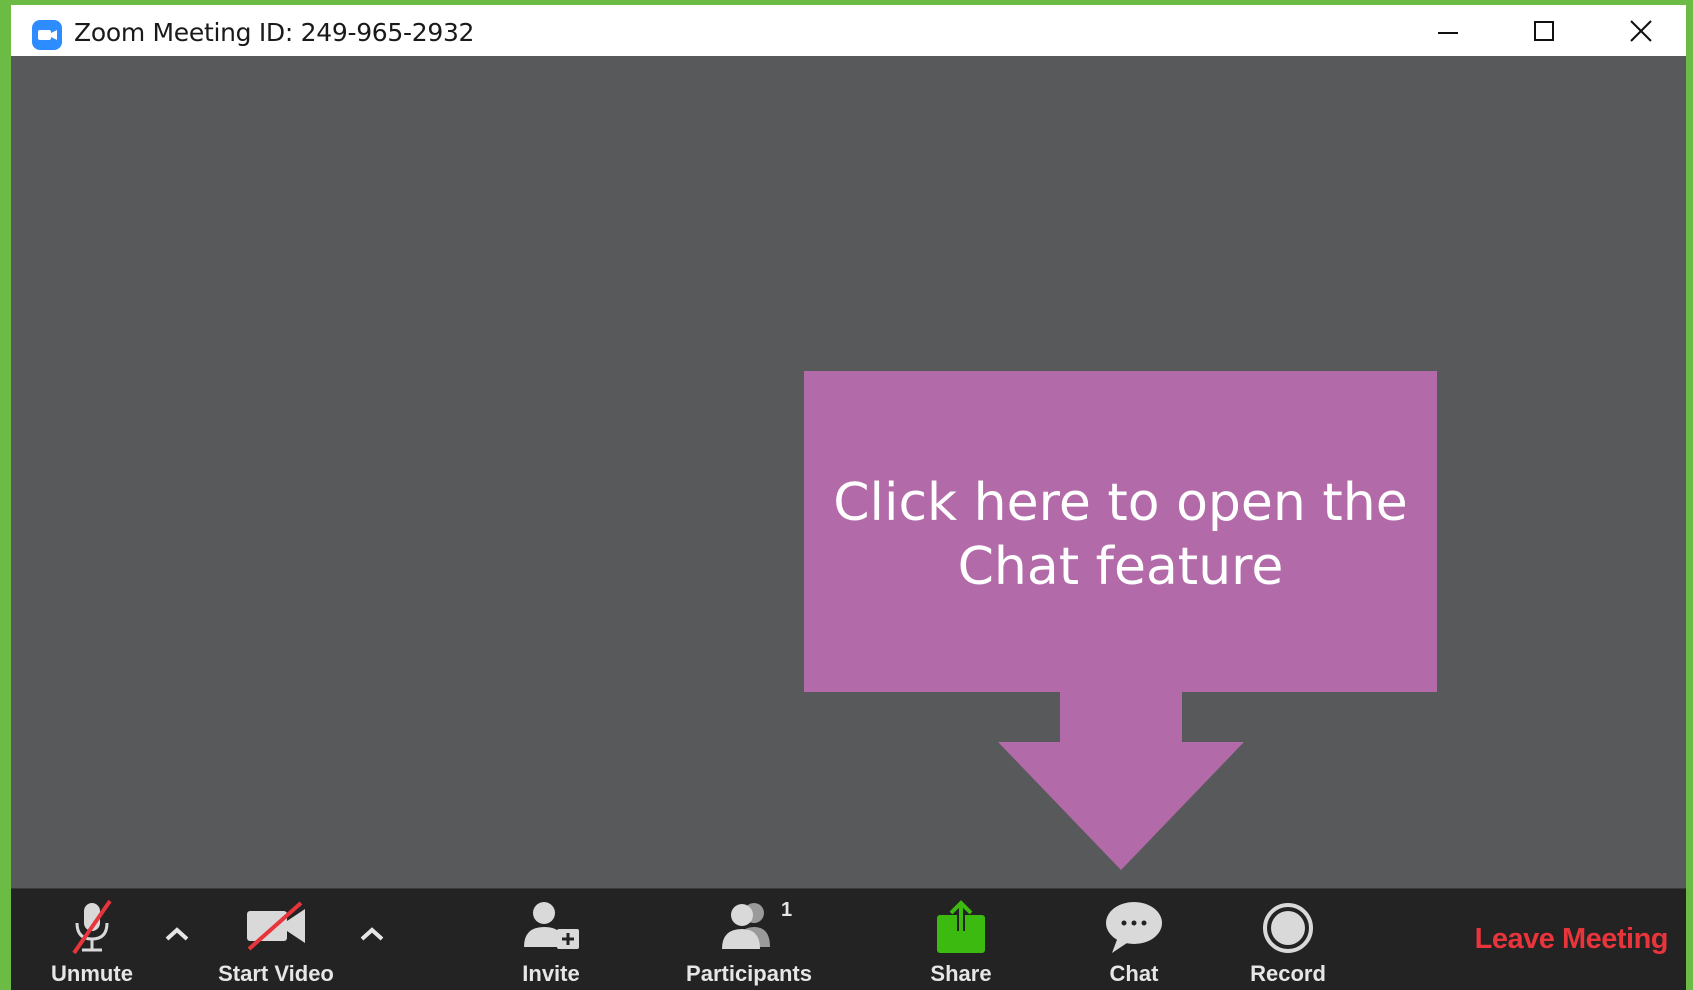 Image resolution: width=1693 pixels, height=990 pixels. I want to click on minimize-button, so click(1448, 30).